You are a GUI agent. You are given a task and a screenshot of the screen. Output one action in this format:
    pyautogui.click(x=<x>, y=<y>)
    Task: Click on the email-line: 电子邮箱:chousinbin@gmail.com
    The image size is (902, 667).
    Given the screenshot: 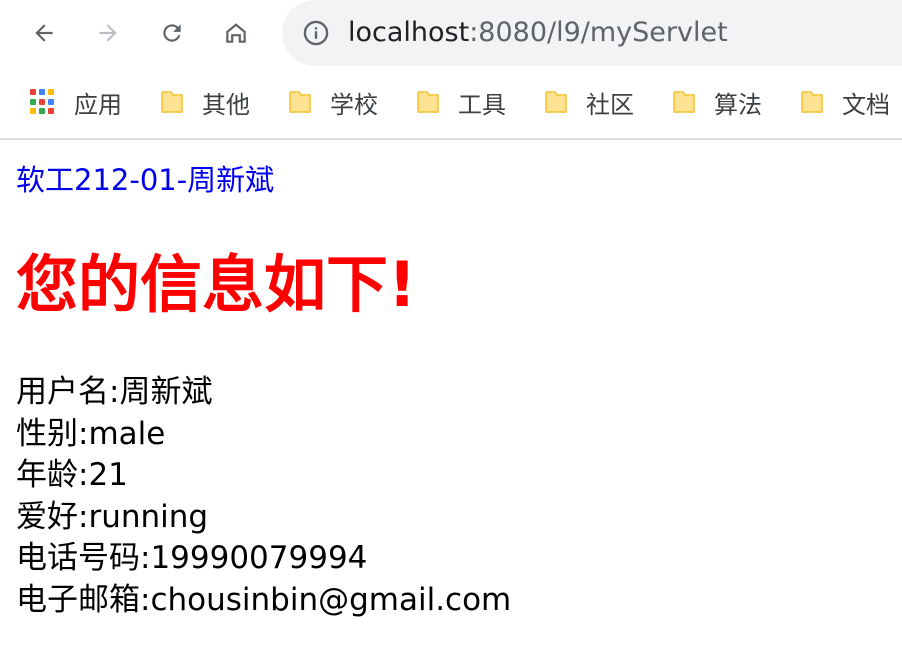 What is the action you would take?
    pyautogui.click(x=264, y=599)
    